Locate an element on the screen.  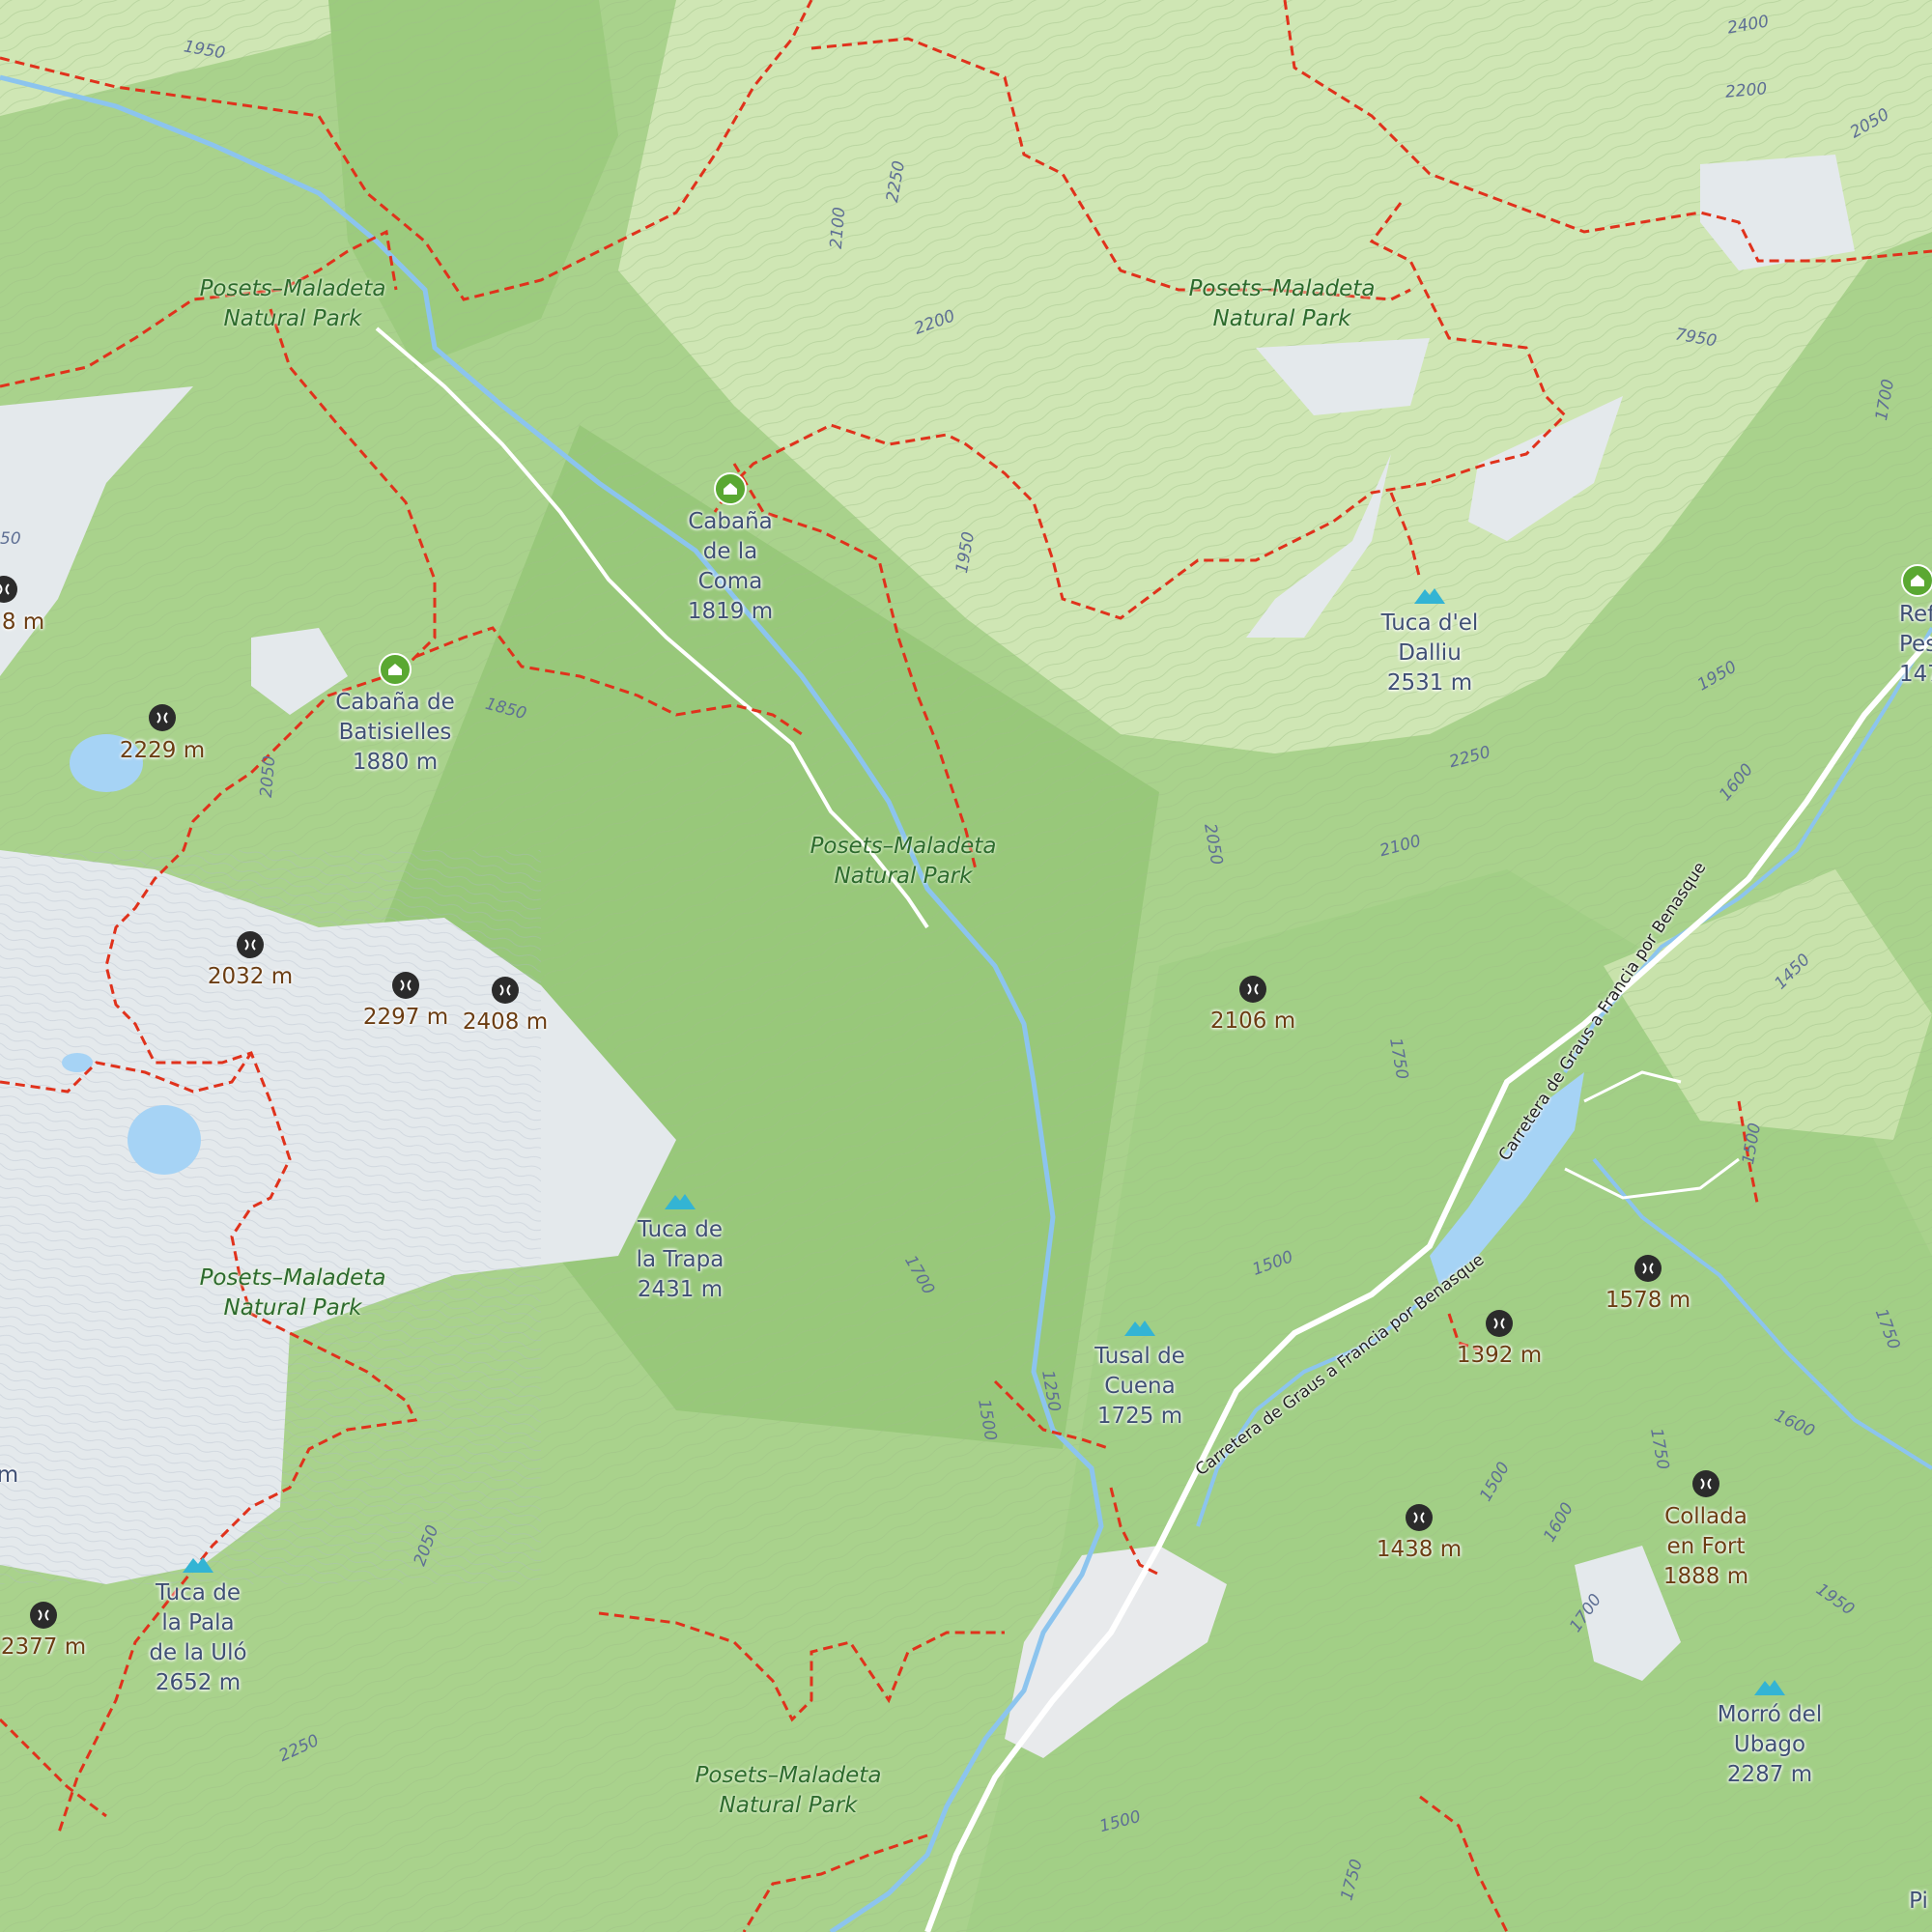
peak-label: Morró del Ubago 2287 m is located at coordinates (1770, 1744).